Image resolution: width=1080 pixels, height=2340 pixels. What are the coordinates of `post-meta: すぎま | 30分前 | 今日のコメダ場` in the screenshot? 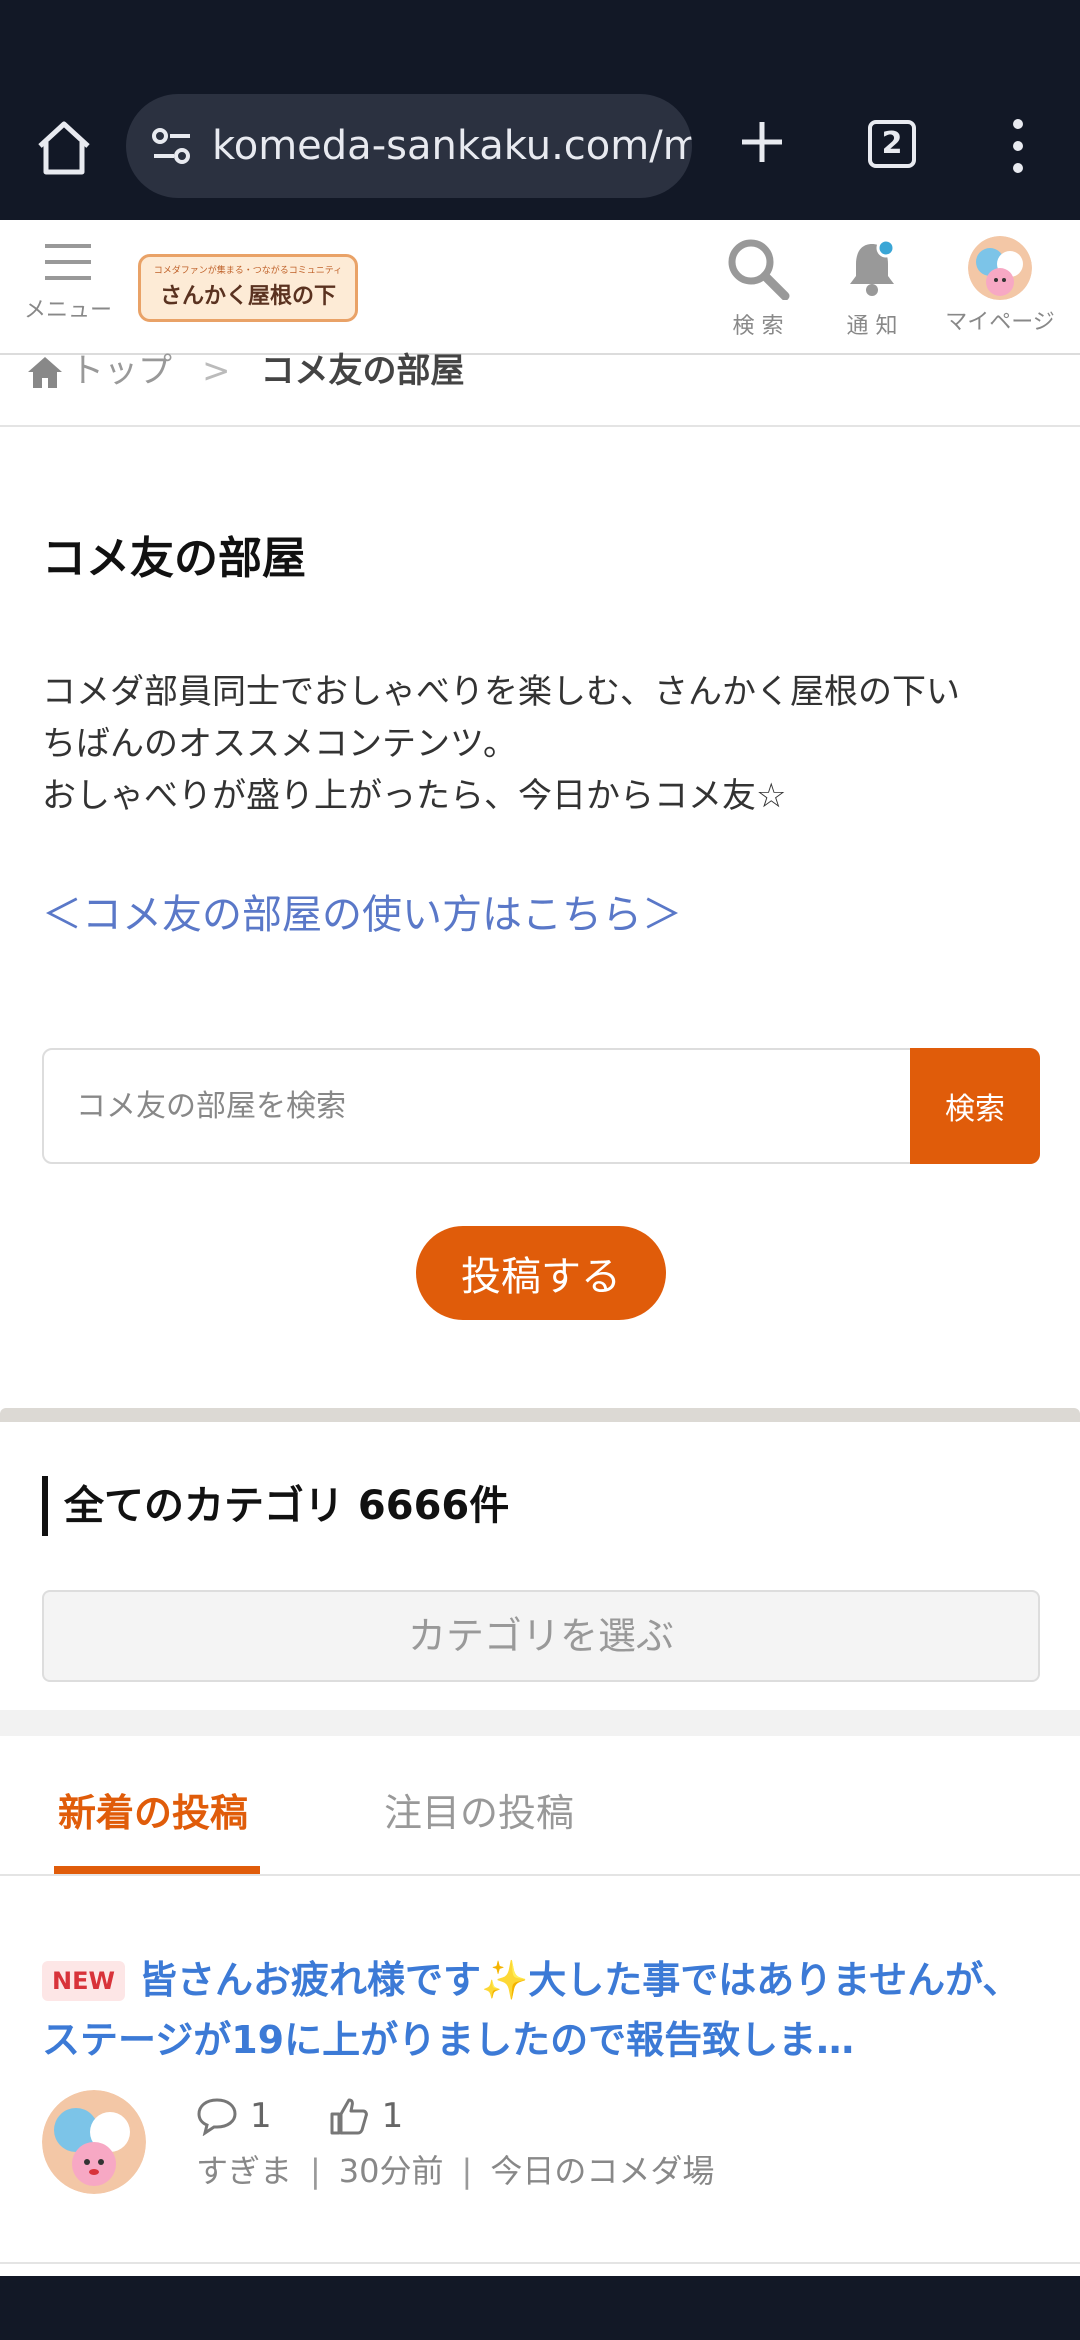 It's located at (455, 2171).